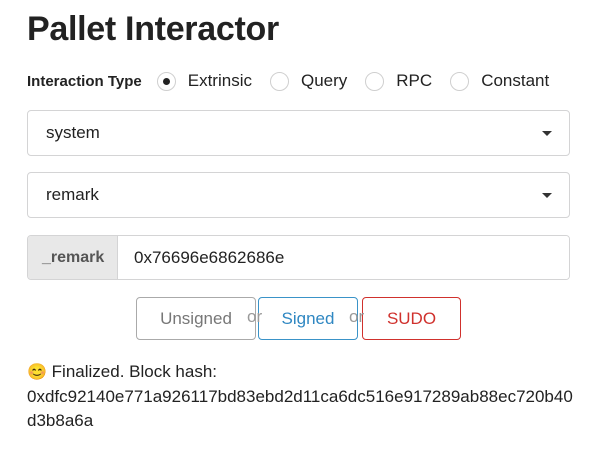  I want to click on smile-icon: 😊, so click(37, 372).